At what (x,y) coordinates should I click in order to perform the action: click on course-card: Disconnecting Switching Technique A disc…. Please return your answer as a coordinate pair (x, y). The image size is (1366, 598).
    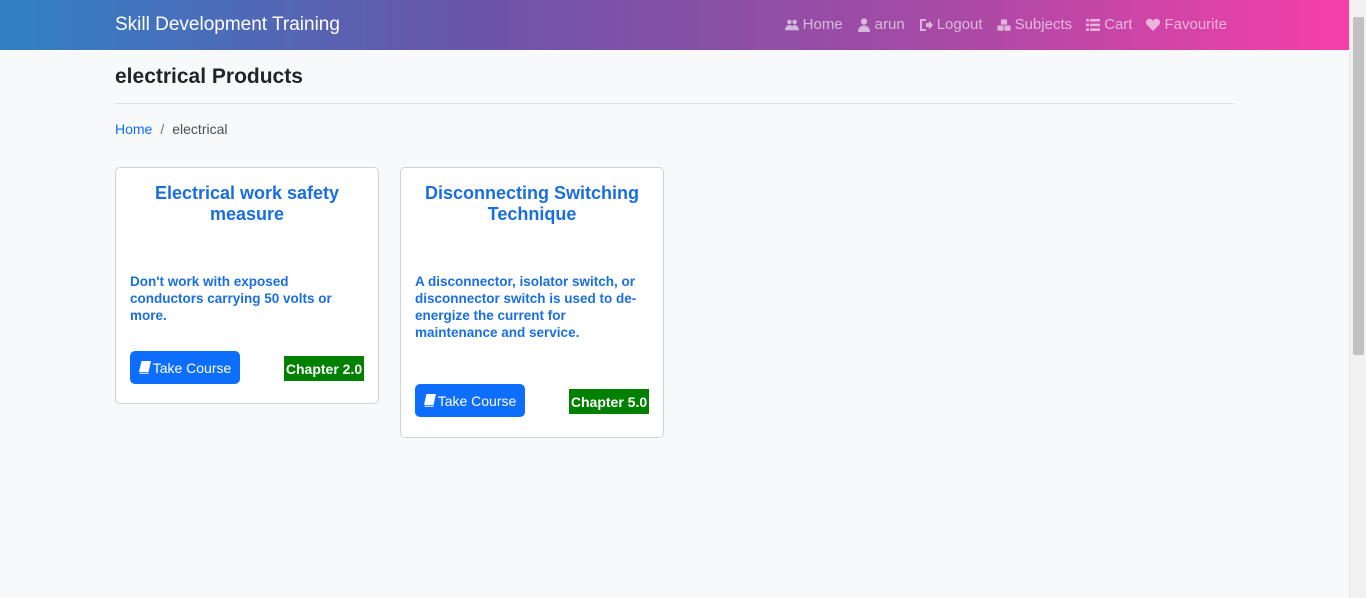
    Looking at the image, I should click on (532, 302).